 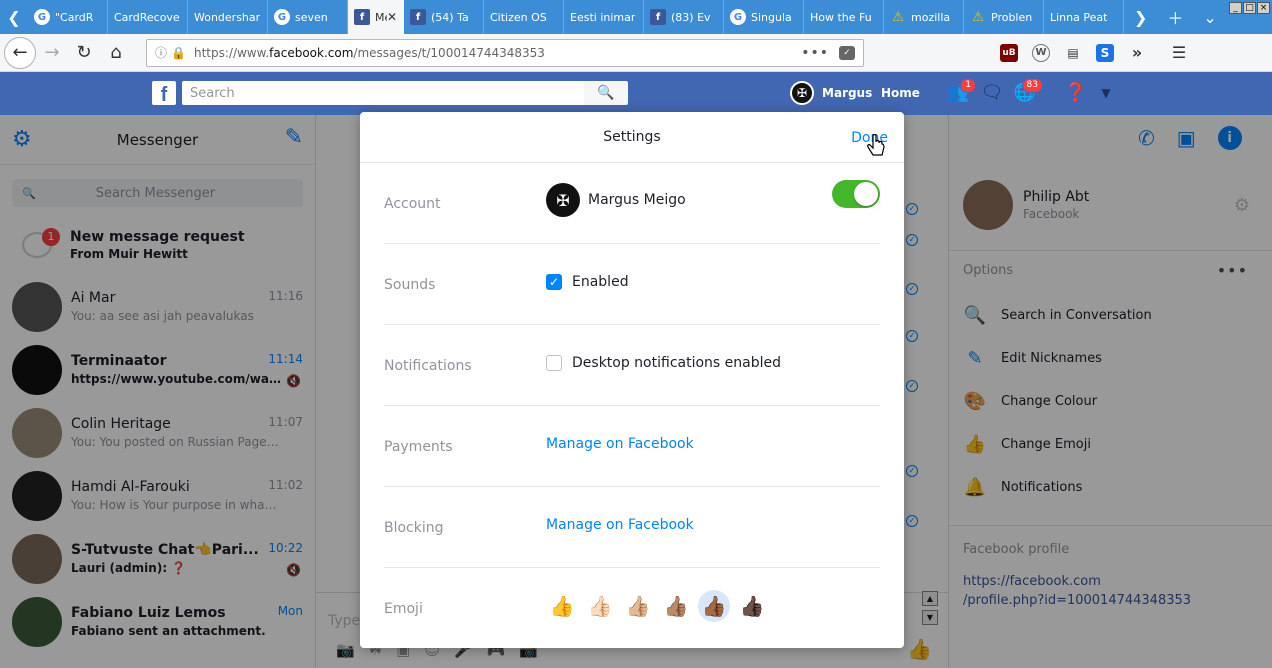 I want to click on account-value: ✠ Margus Meigo, so click(x=616, y=200).